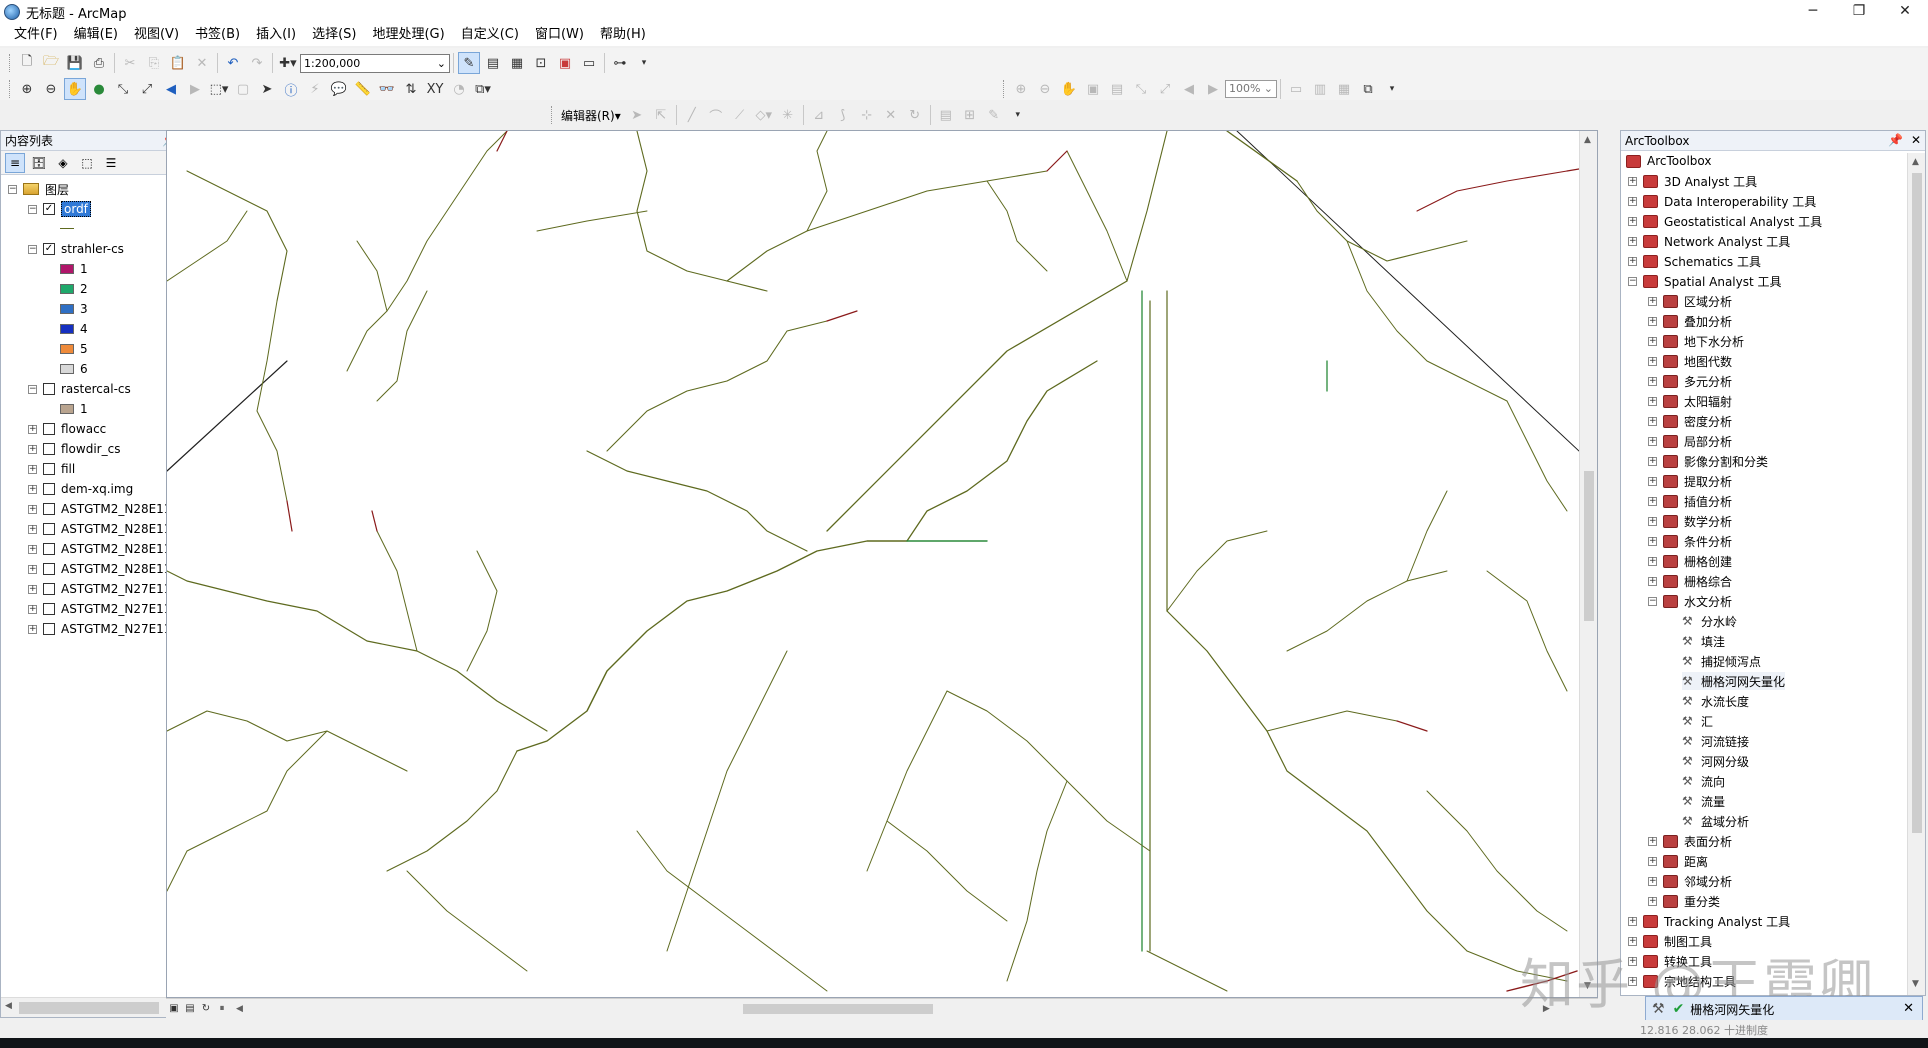 Image resolution: width=1928 pixels, height=1048 pixels. Describe the element at coordinates (1694, 261) in the screenshot. I see `toolbox-item: + Schematics 工具` at that location.